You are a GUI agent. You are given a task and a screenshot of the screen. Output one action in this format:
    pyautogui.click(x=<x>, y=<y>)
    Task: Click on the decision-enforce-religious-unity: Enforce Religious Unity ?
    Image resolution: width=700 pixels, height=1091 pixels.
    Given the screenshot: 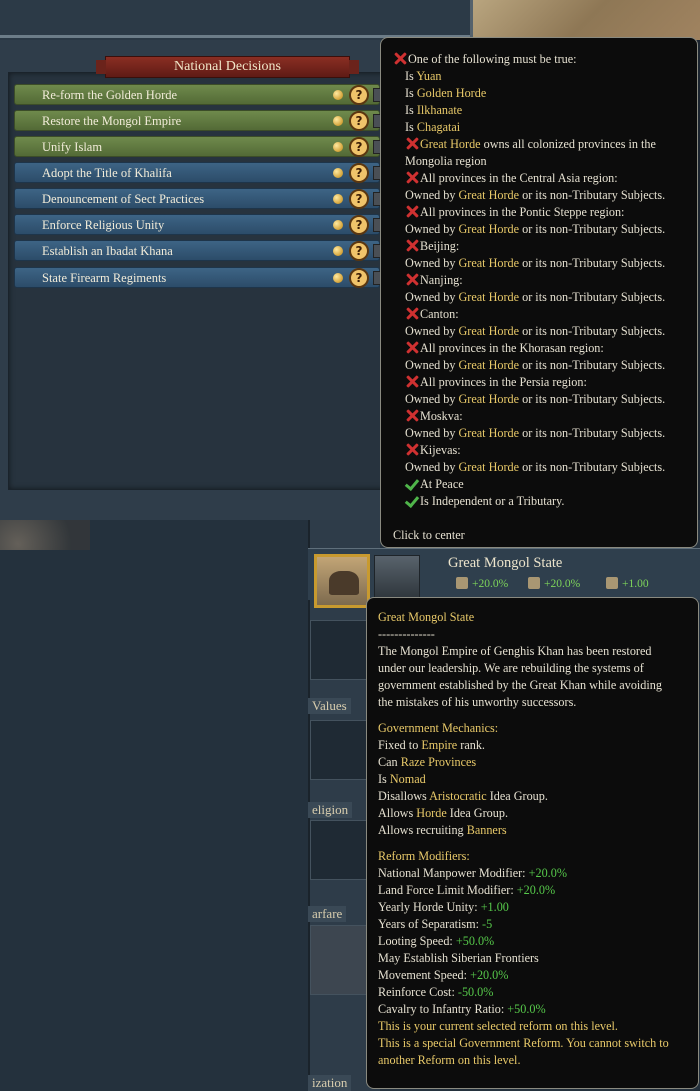 What is the action you would take?
    pyautogui.click(x=197, y=224)
    